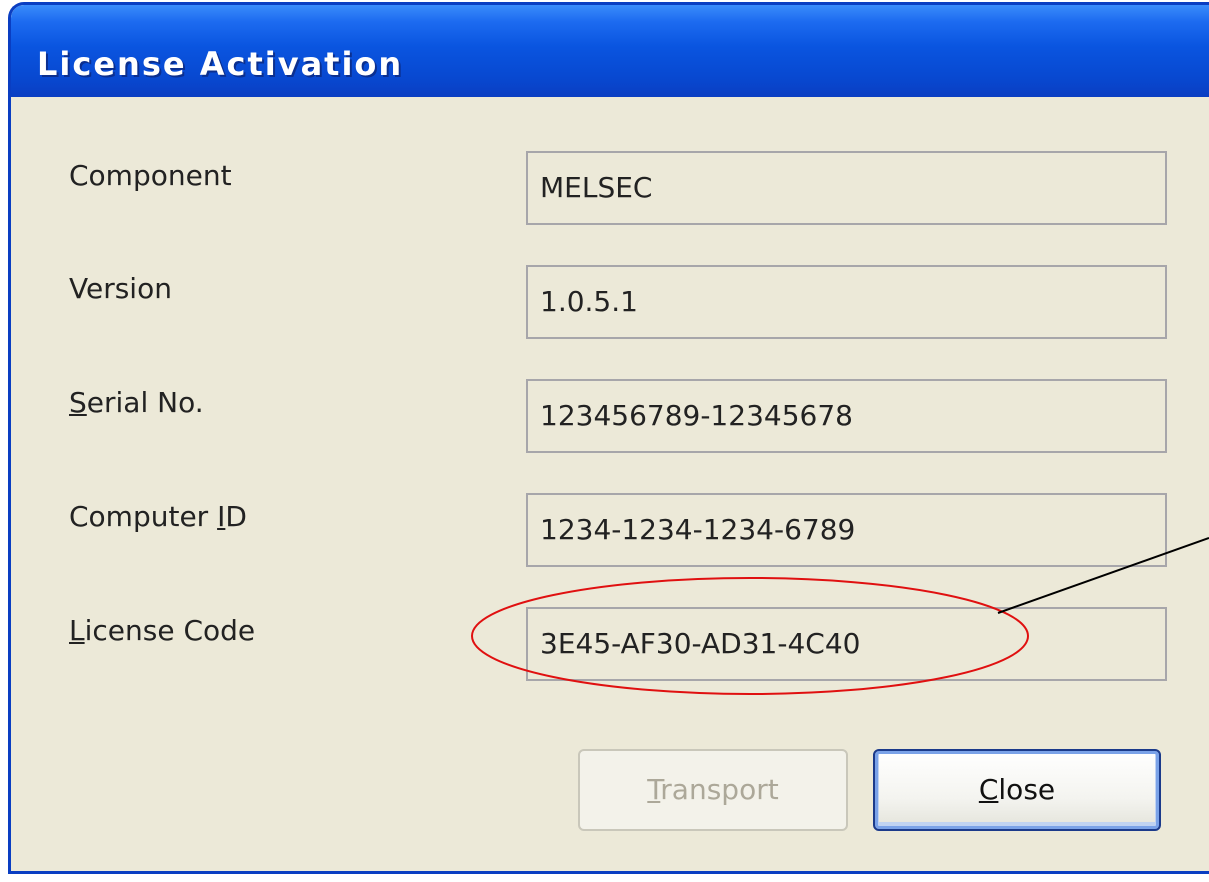  What do you see at coordinates (846, 530) in the screenshot?
I see `computer-id-field: 1234-1234-1234-6789` at bounding box center [846, 530].